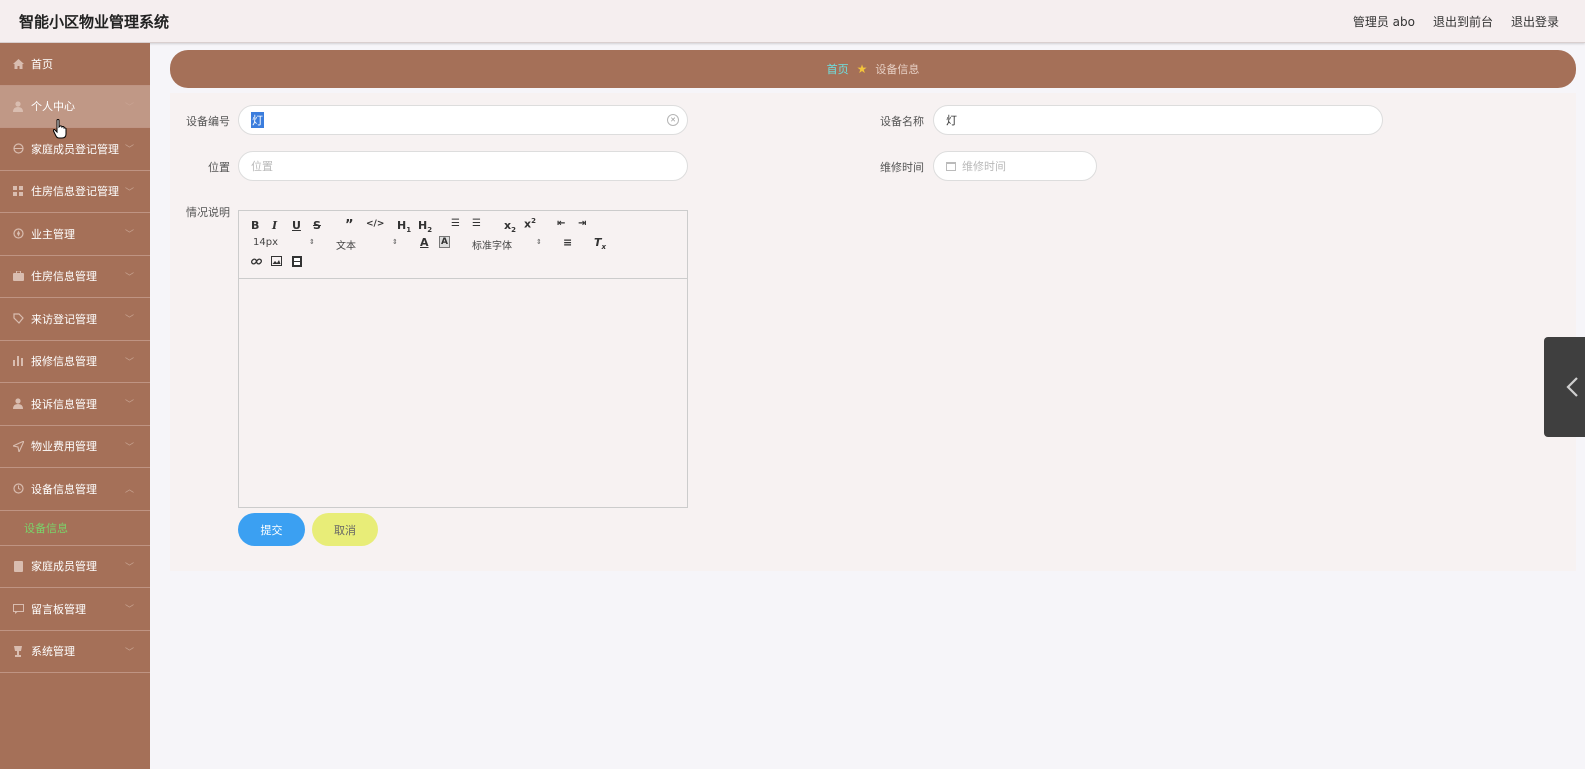 This screenshot has width=1585, height=769. I want to click on blockquote-icon: ”, so click(349, 225).